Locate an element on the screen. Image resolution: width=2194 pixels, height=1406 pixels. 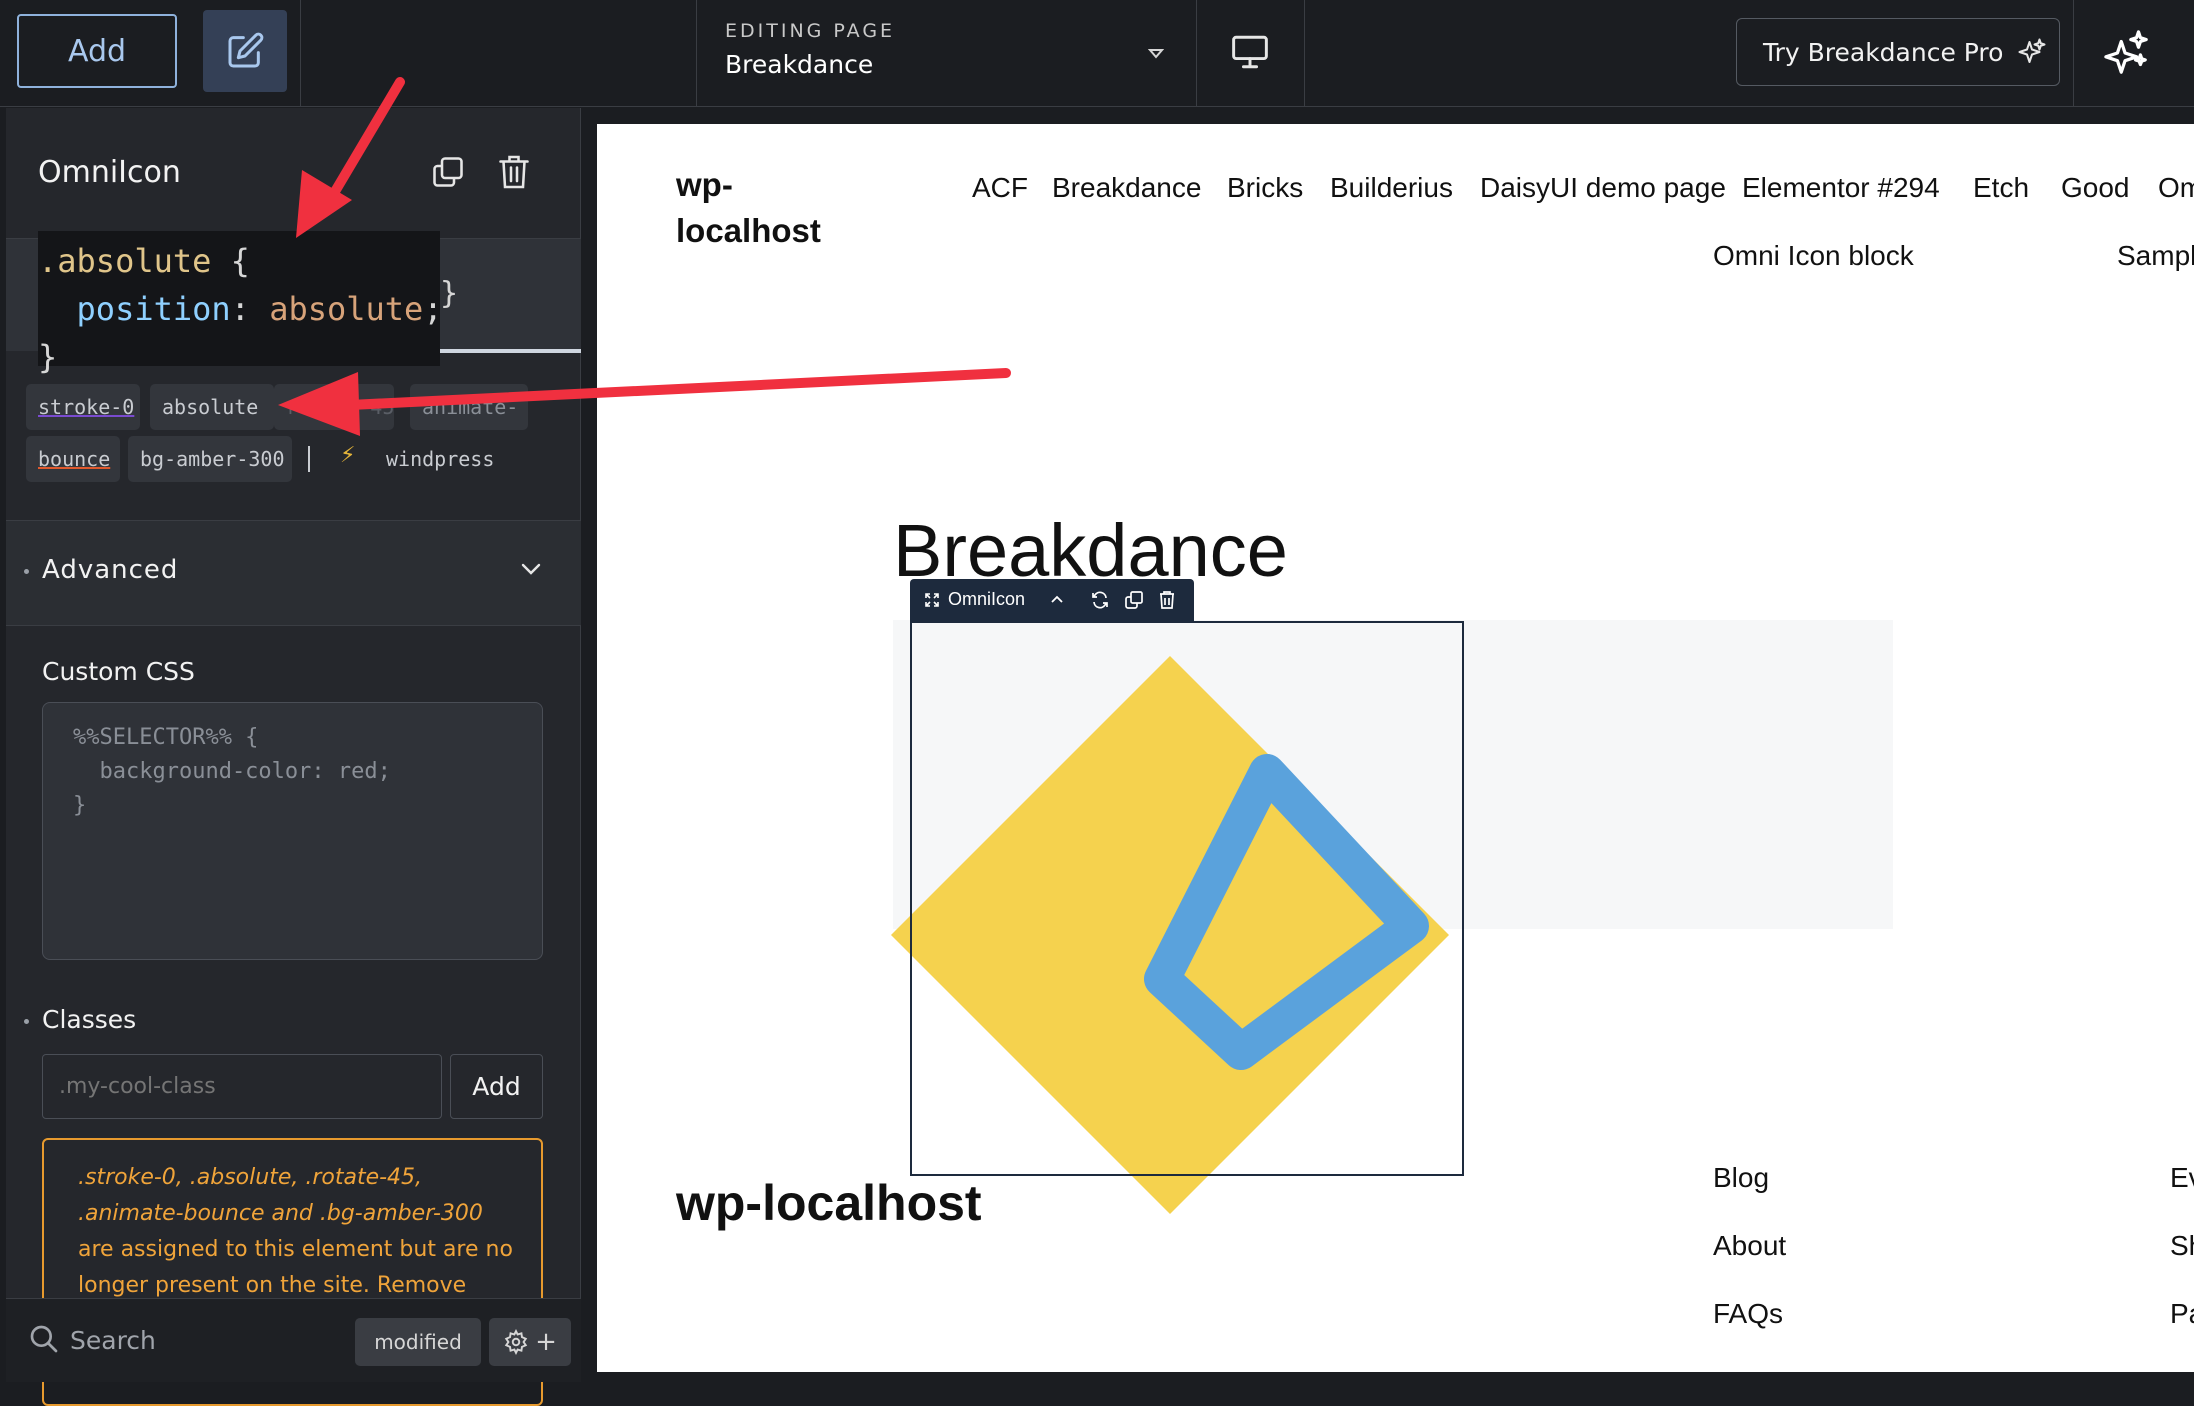
chevron-up-icon is located at coordinates (1057, 599).